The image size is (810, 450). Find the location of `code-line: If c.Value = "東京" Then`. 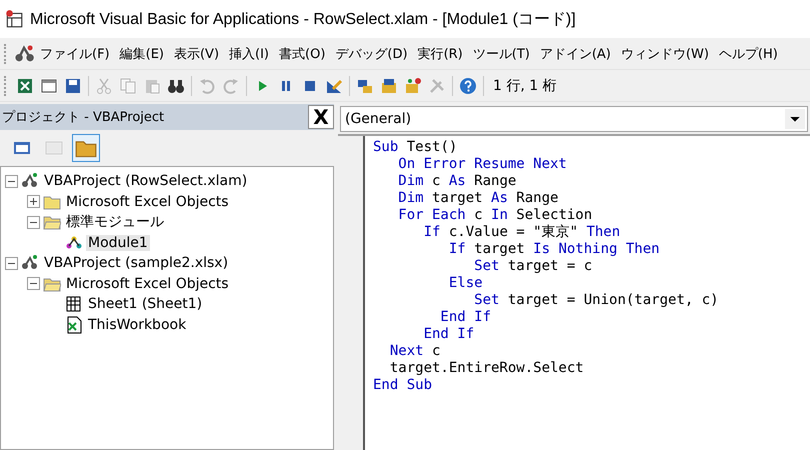

code-line: If c.Value = "東京" Then is located at coordinates (522, 232).